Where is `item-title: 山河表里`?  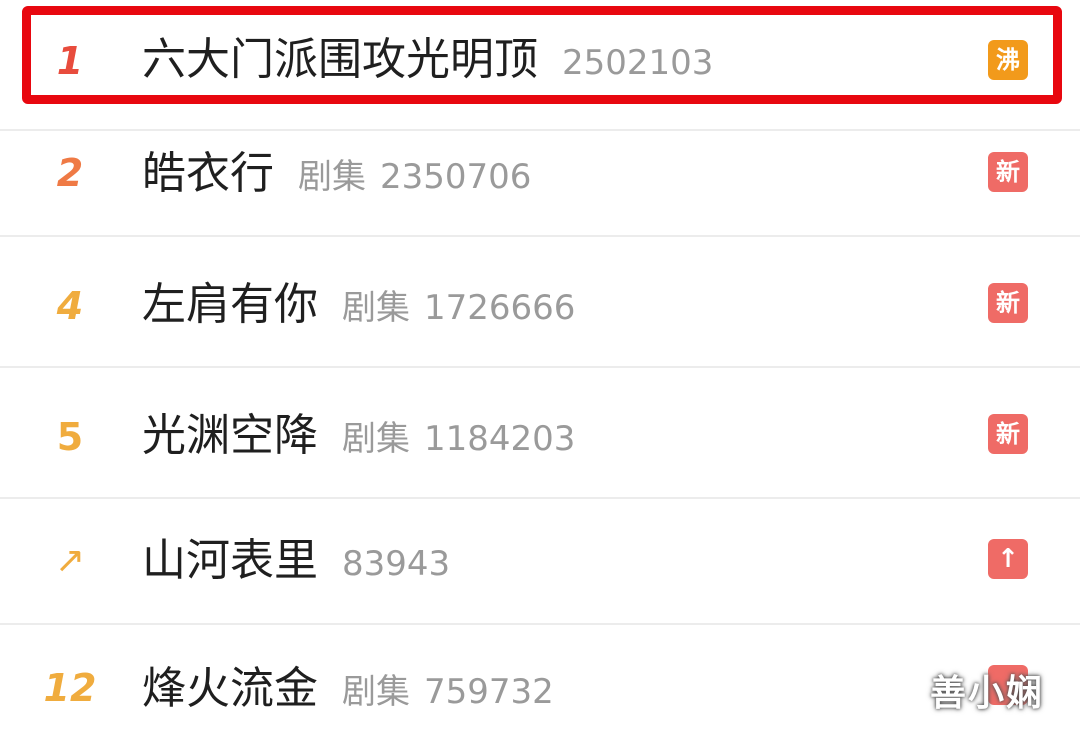 item-title: 山河表里 is located at coordinates (230, 560).